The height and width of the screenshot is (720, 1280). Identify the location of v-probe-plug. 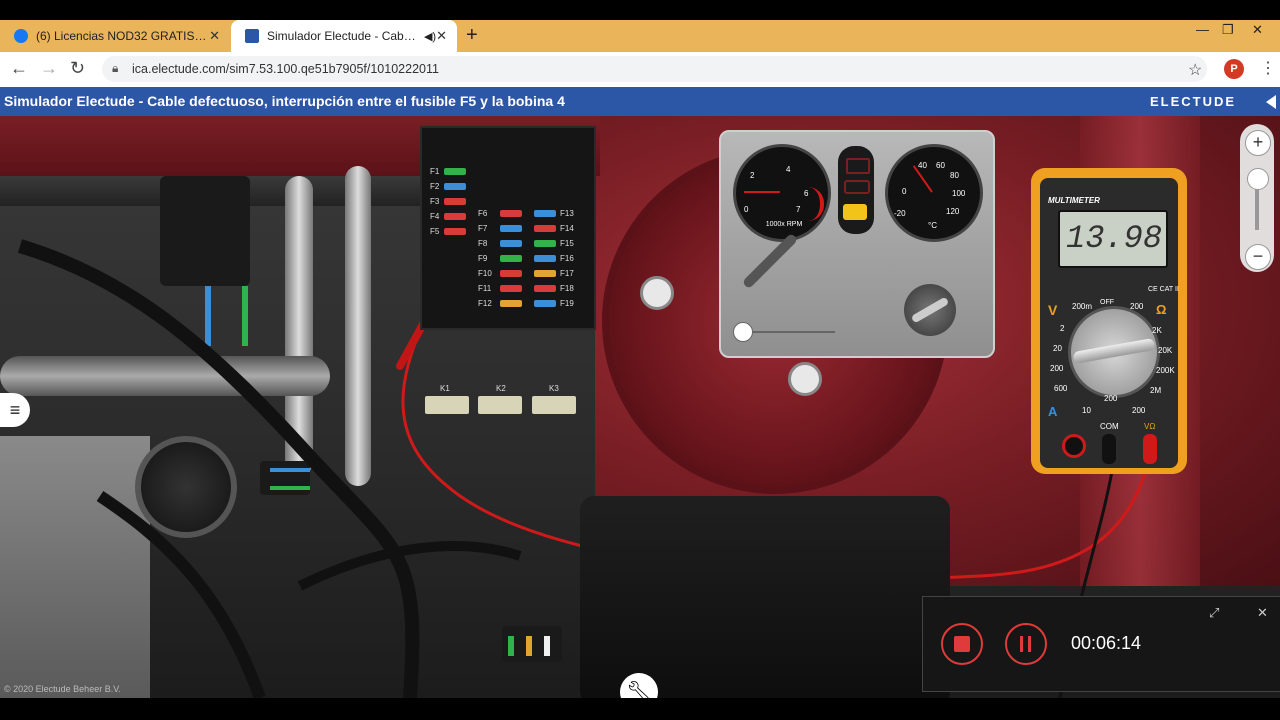
(1150, 449).